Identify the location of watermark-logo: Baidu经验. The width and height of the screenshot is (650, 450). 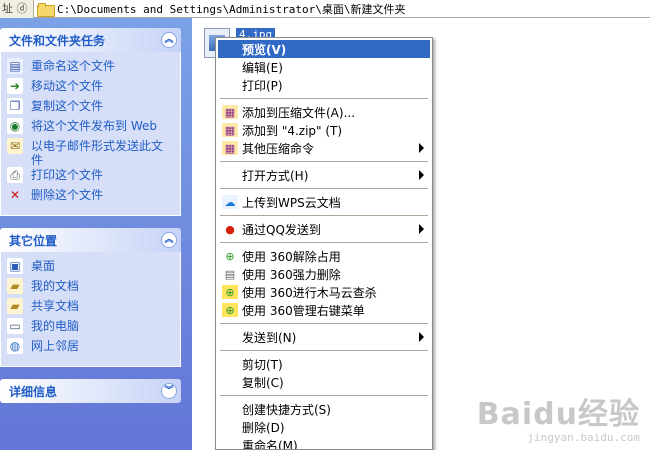
(558, 414).